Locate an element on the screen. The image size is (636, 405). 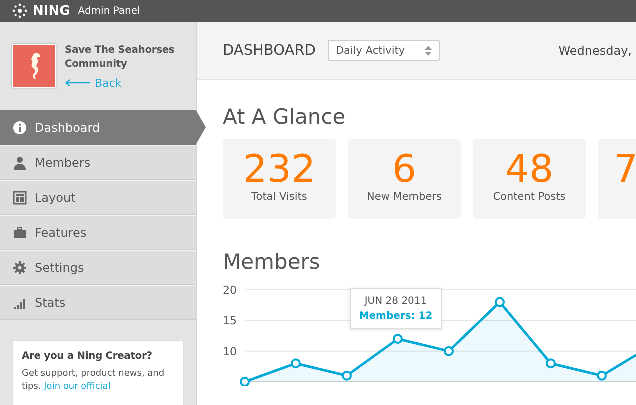
nav-item: Stats is located at coordinates (98, 302).